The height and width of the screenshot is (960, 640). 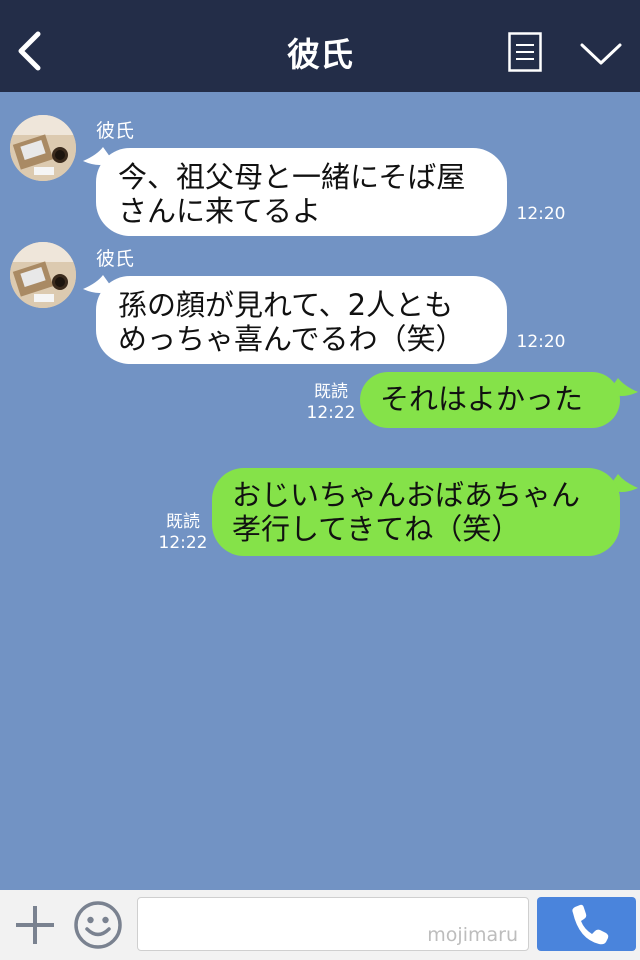 I want to click on message-text-line: 孫の顔が見れて、2人とも, so click(x=286, y=305).